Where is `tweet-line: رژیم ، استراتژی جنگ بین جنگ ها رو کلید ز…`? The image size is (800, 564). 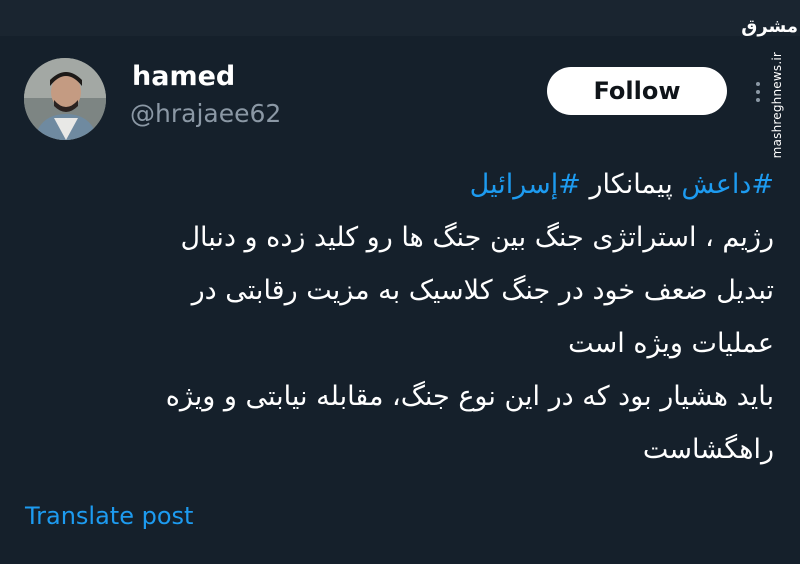 tweet-line: رژیم ، استراتژی جنگ بین جنگ ها رو کلید ز… is located at coordinates (477, 237).